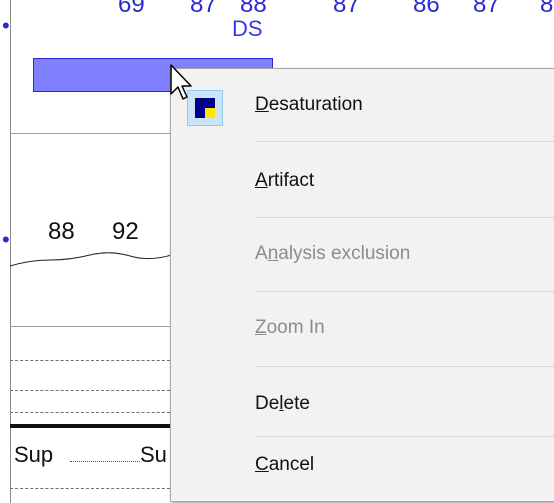 The height and width of the screenshot is (503, 554). What do you see at coordinates (181, 82) in the screenshot?
I see `mouse-pointer-icon` at bounding box center [181, 82].